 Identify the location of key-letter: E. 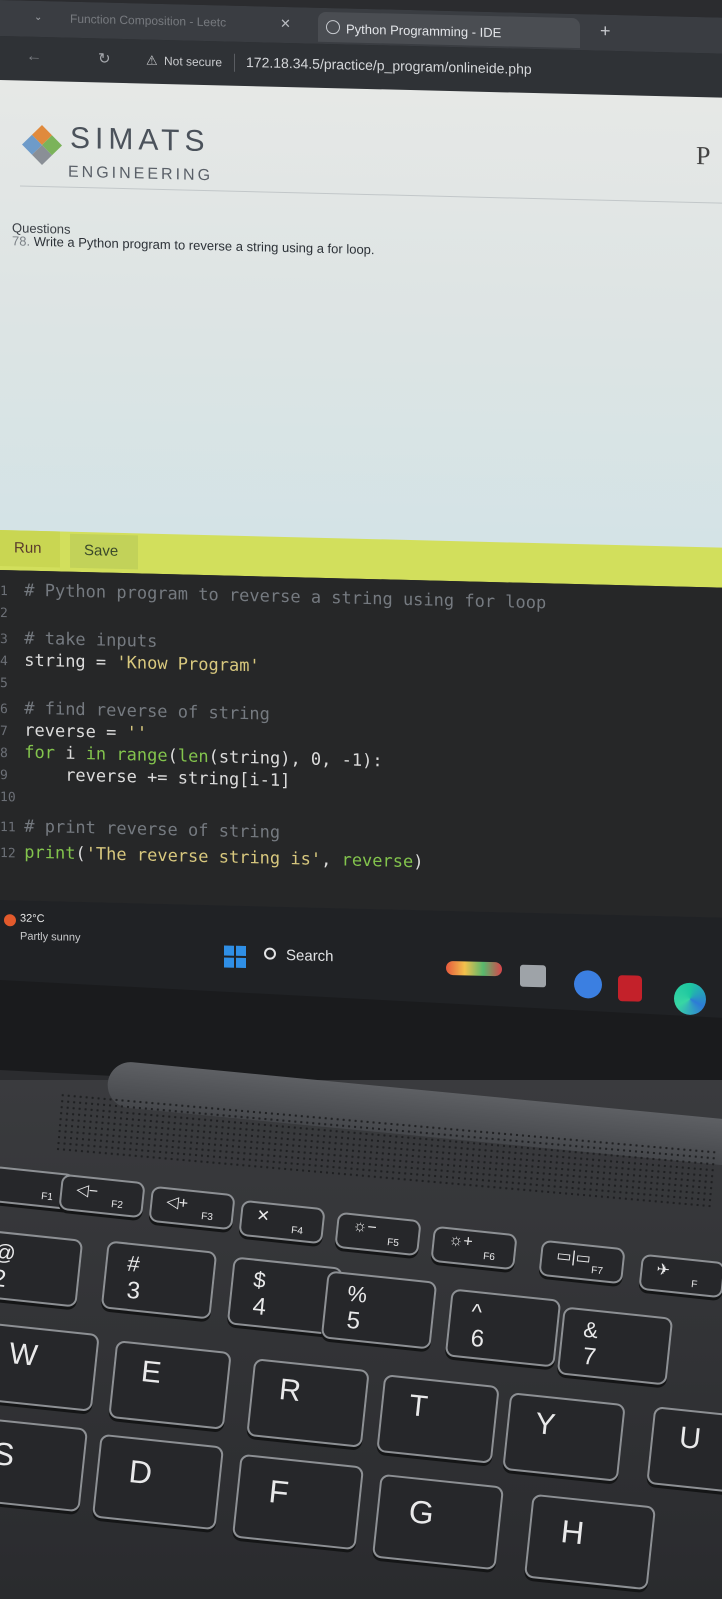
(151, 1372).